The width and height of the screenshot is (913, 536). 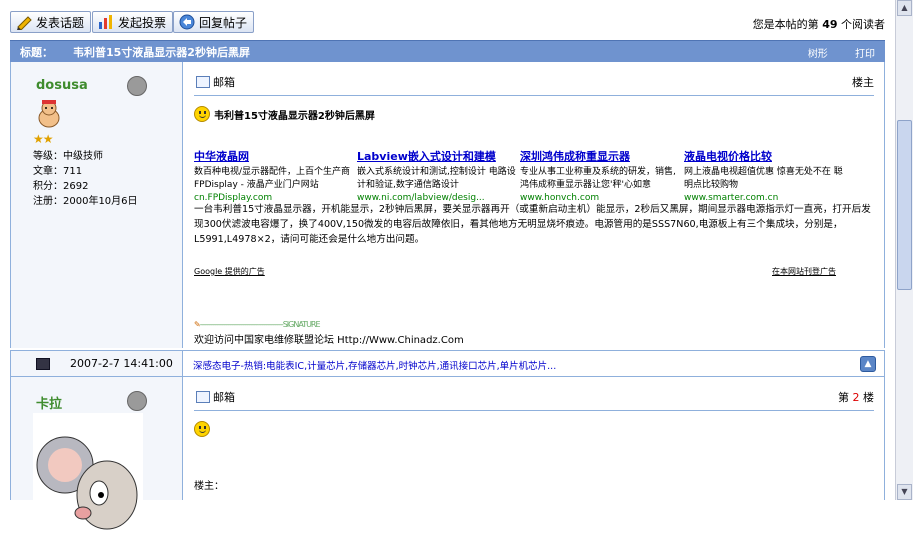 I want to click on view-links: 树形 打印, so click(x=829, y=52).